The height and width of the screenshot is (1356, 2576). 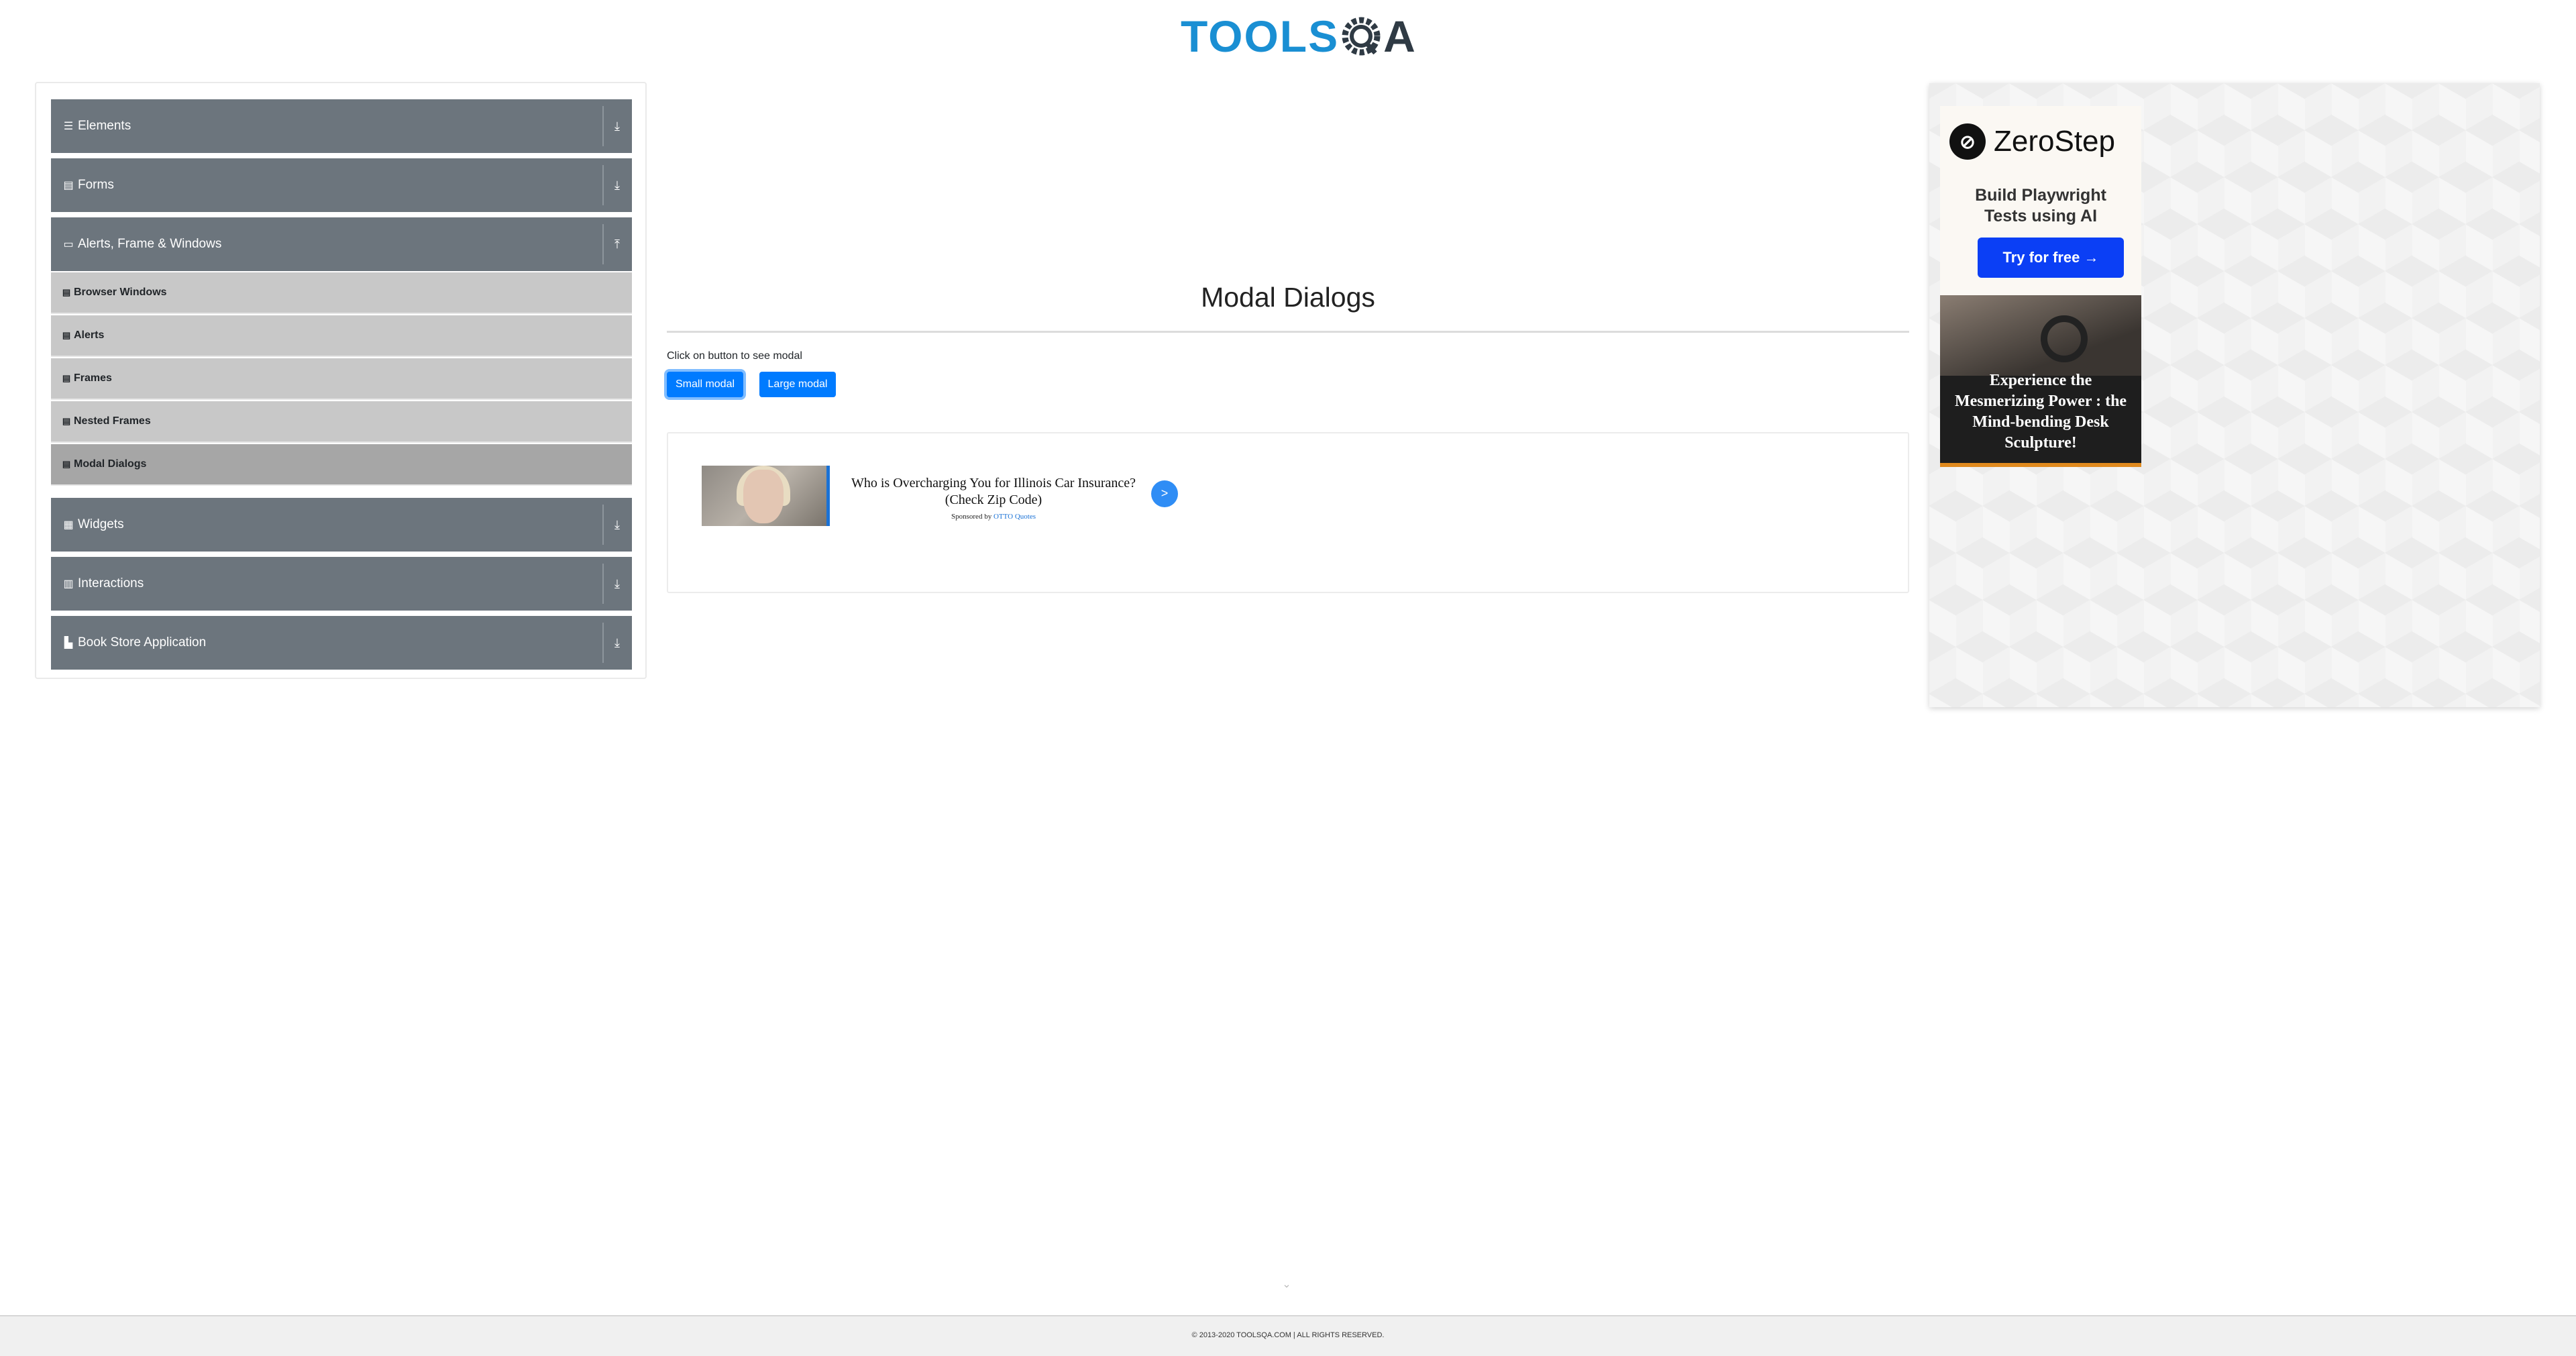 I want to click on grid-icon: ▦, so click(x=68, y=525).